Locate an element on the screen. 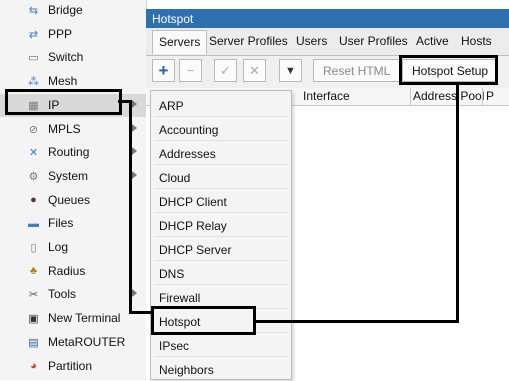  partition-icon: ◕ is located at coordinates (33, 366).